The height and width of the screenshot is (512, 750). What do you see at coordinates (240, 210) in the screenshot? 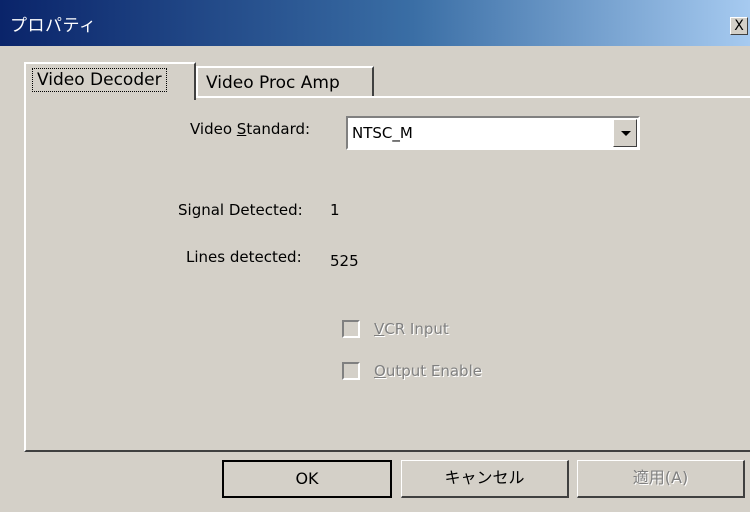
I see `signal-detected-label: Signal Detected:` at bounding box center [240, 210].